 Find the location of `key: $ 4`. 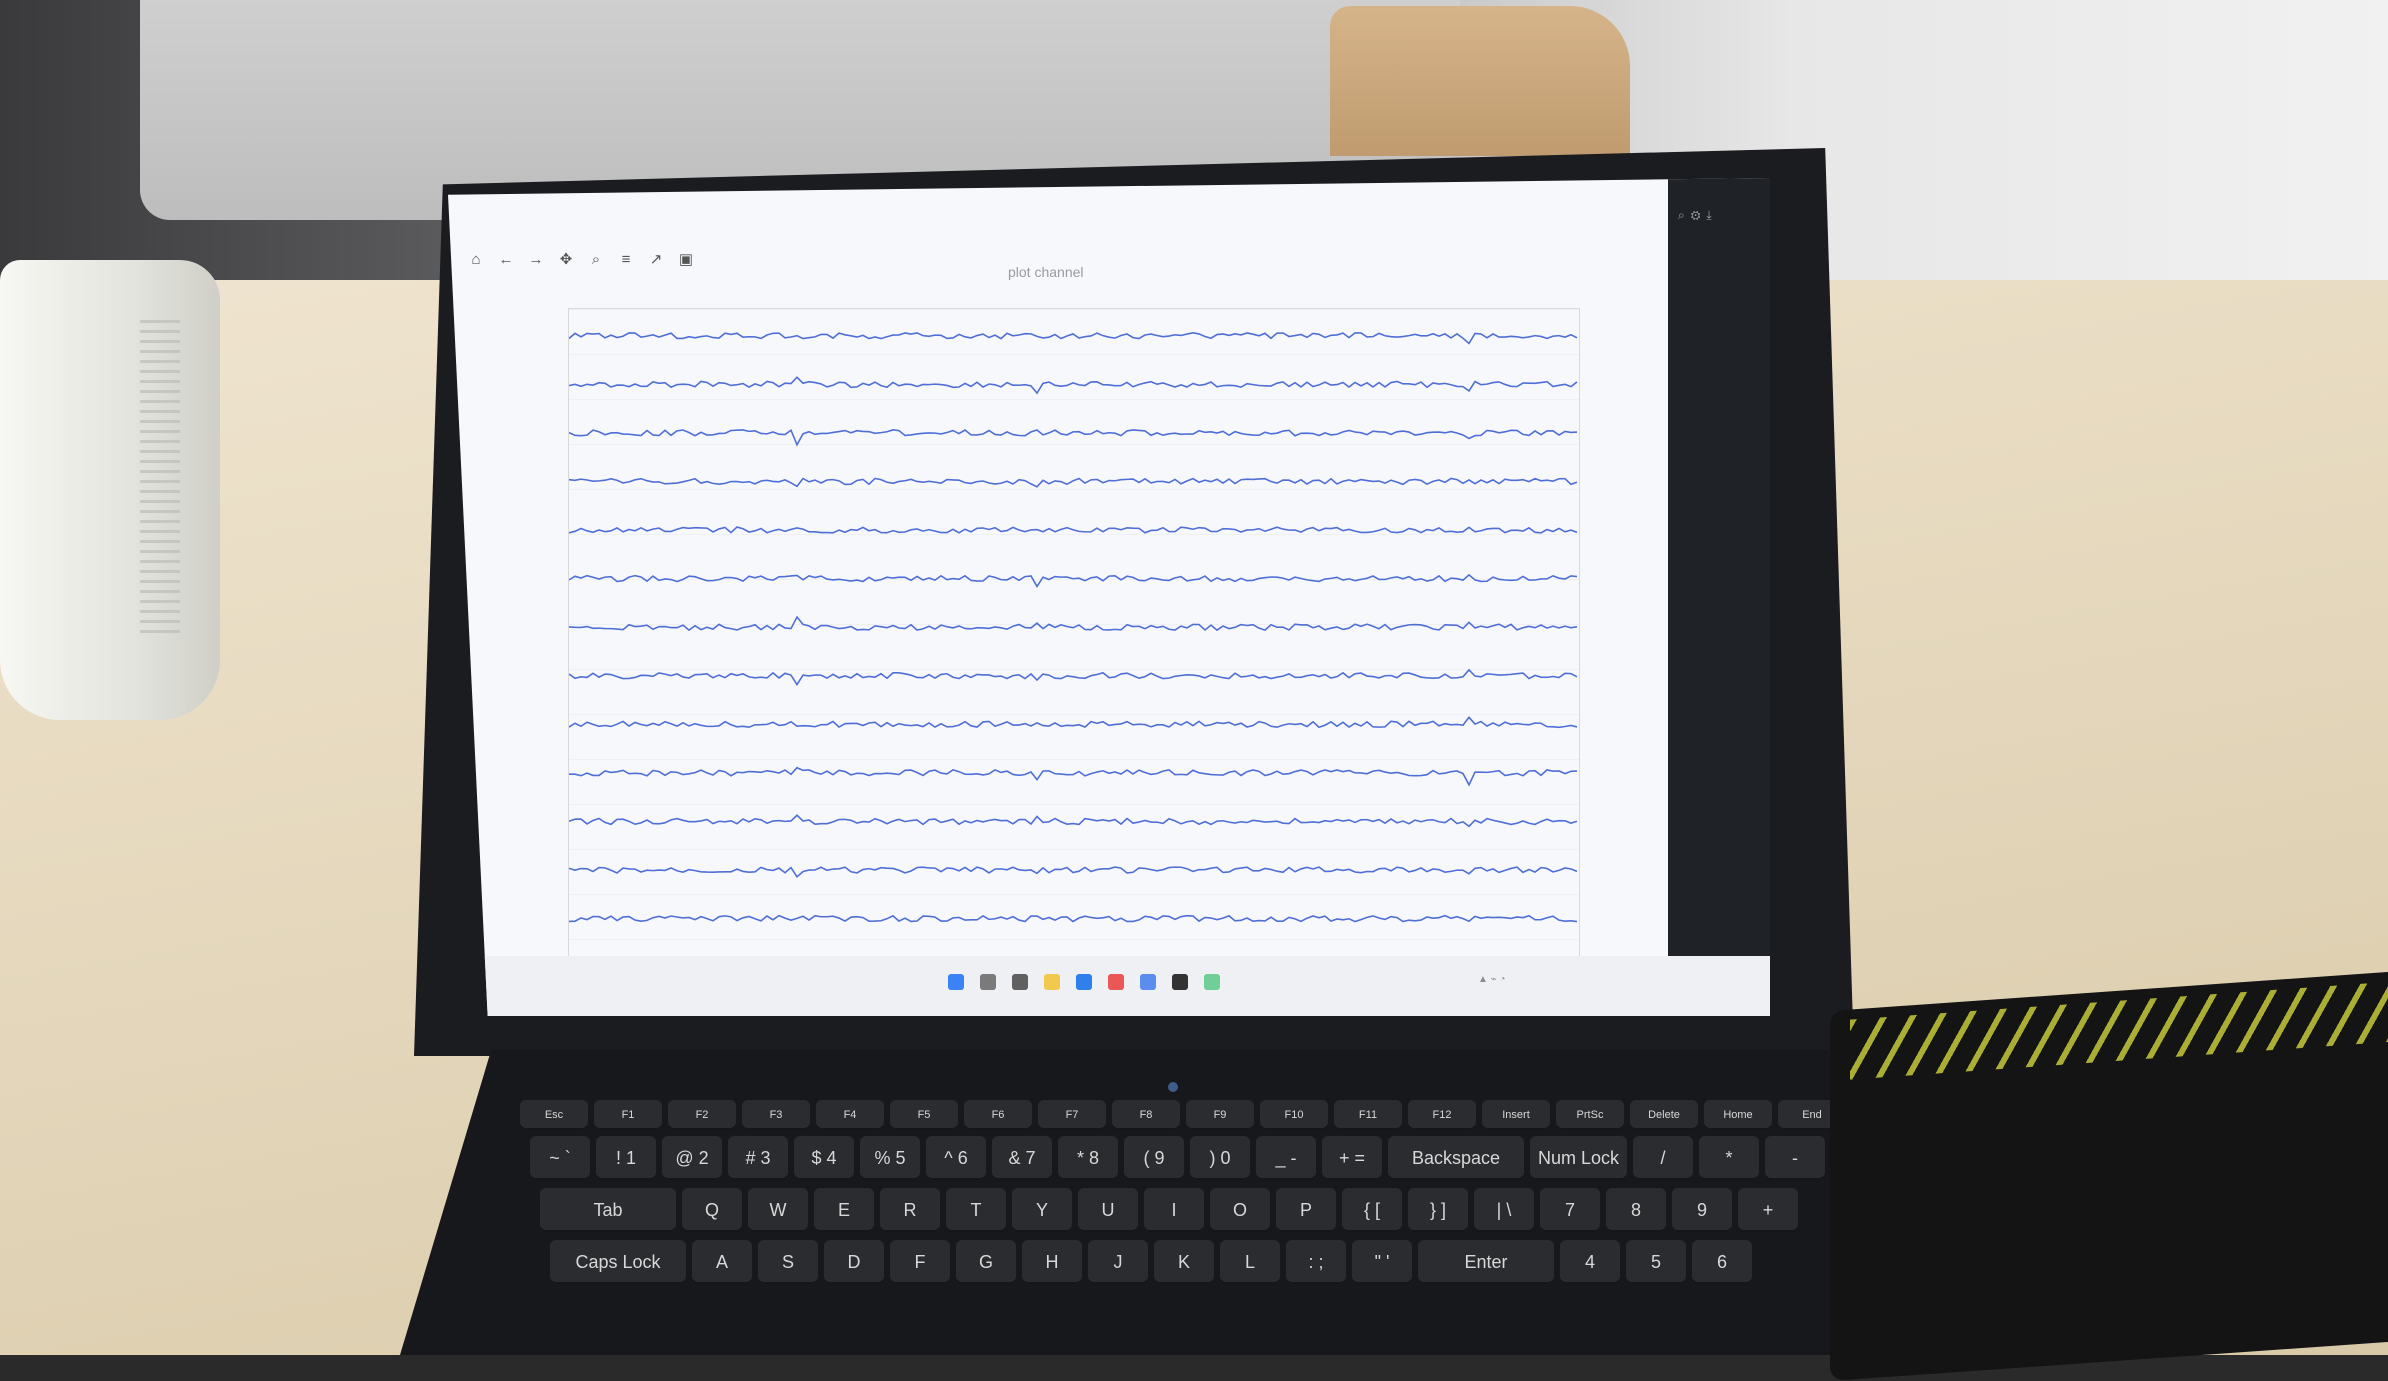

key: $ 4 is located at coordinates (824, 1158).